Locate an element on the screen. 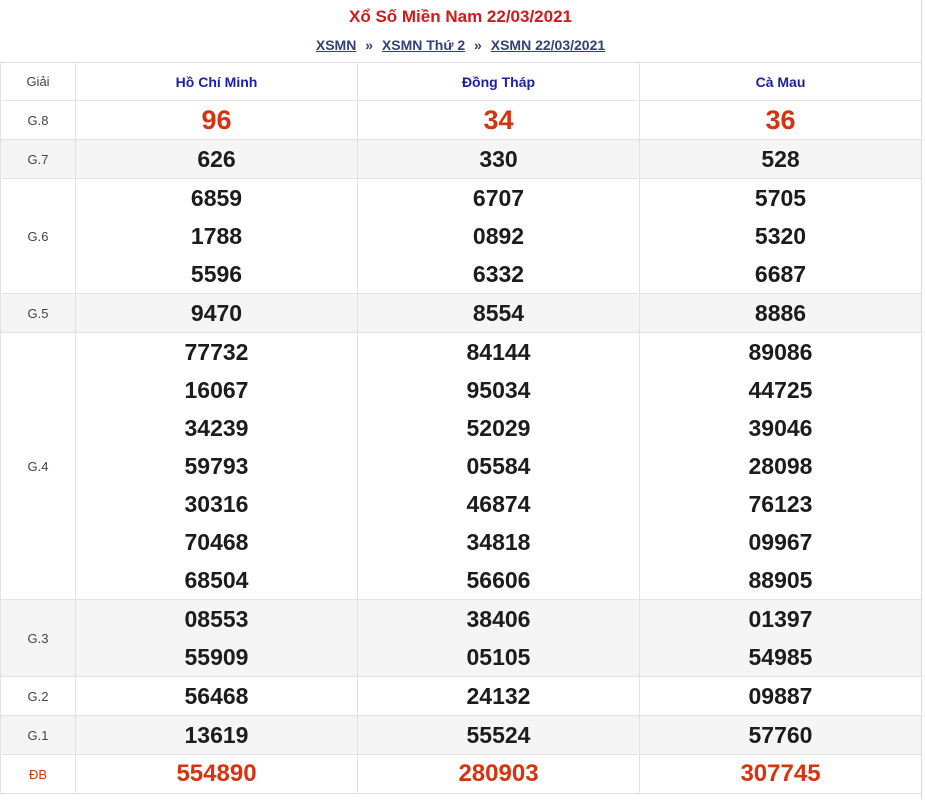 Image resolution: width=925 pixels, height=800 pixels. result-number: 16067 is located at coordinates (216, 390).